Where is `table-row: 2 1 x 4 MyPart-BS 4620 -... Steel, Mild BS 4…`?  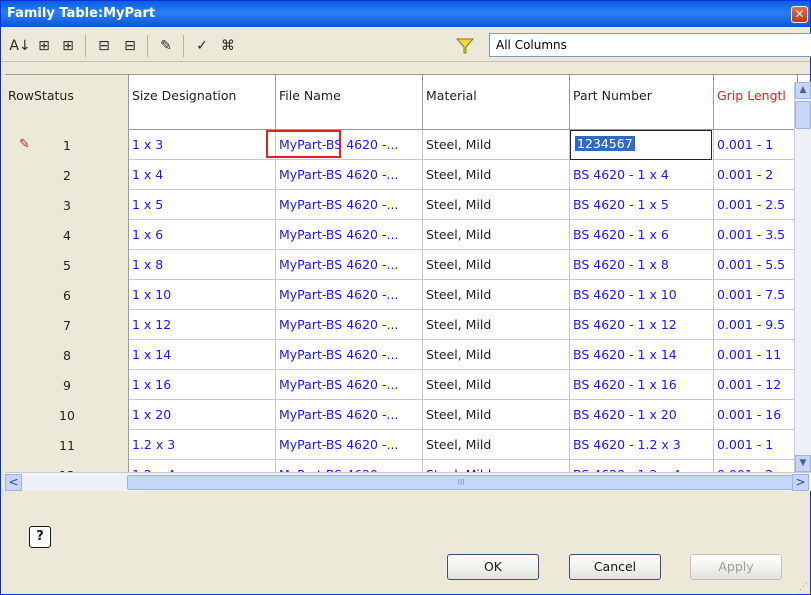
table-row: 2 1 x 4 MyPart-BS 4620 -... Steel, Mild BS 4… is located at coordinates (407, 175).